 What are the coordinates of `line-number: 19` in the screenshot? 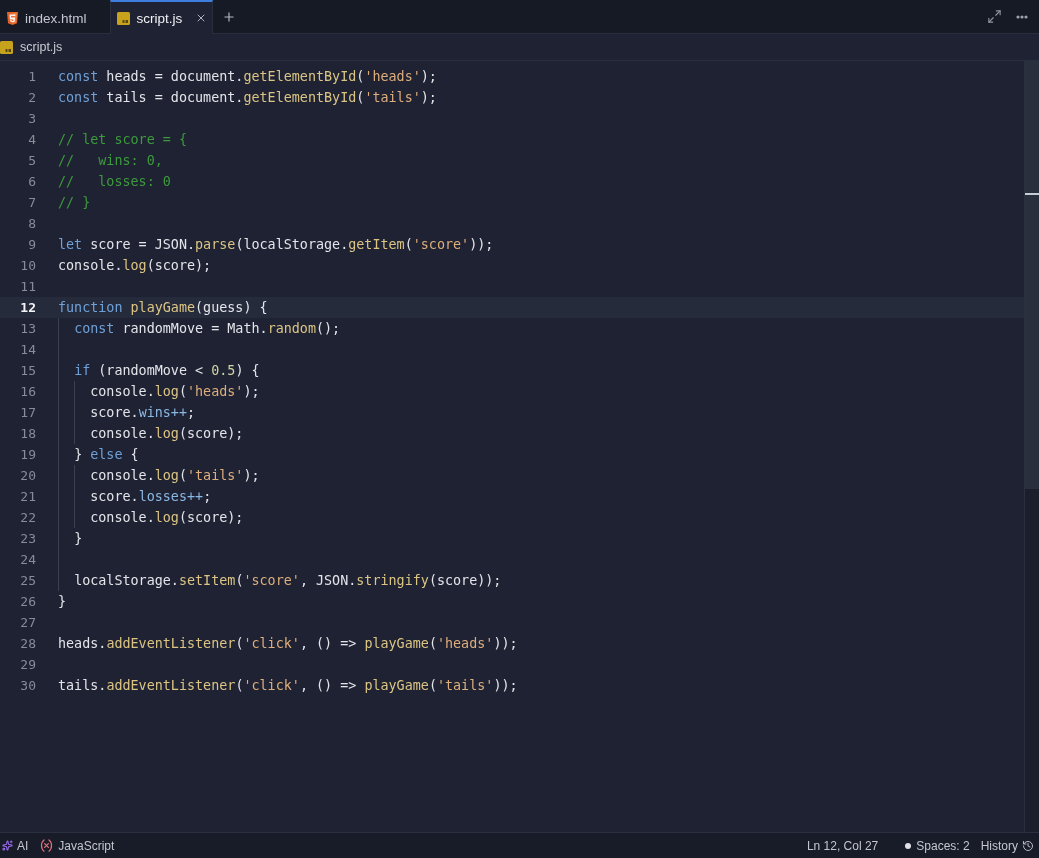 It's located at (27, 454).